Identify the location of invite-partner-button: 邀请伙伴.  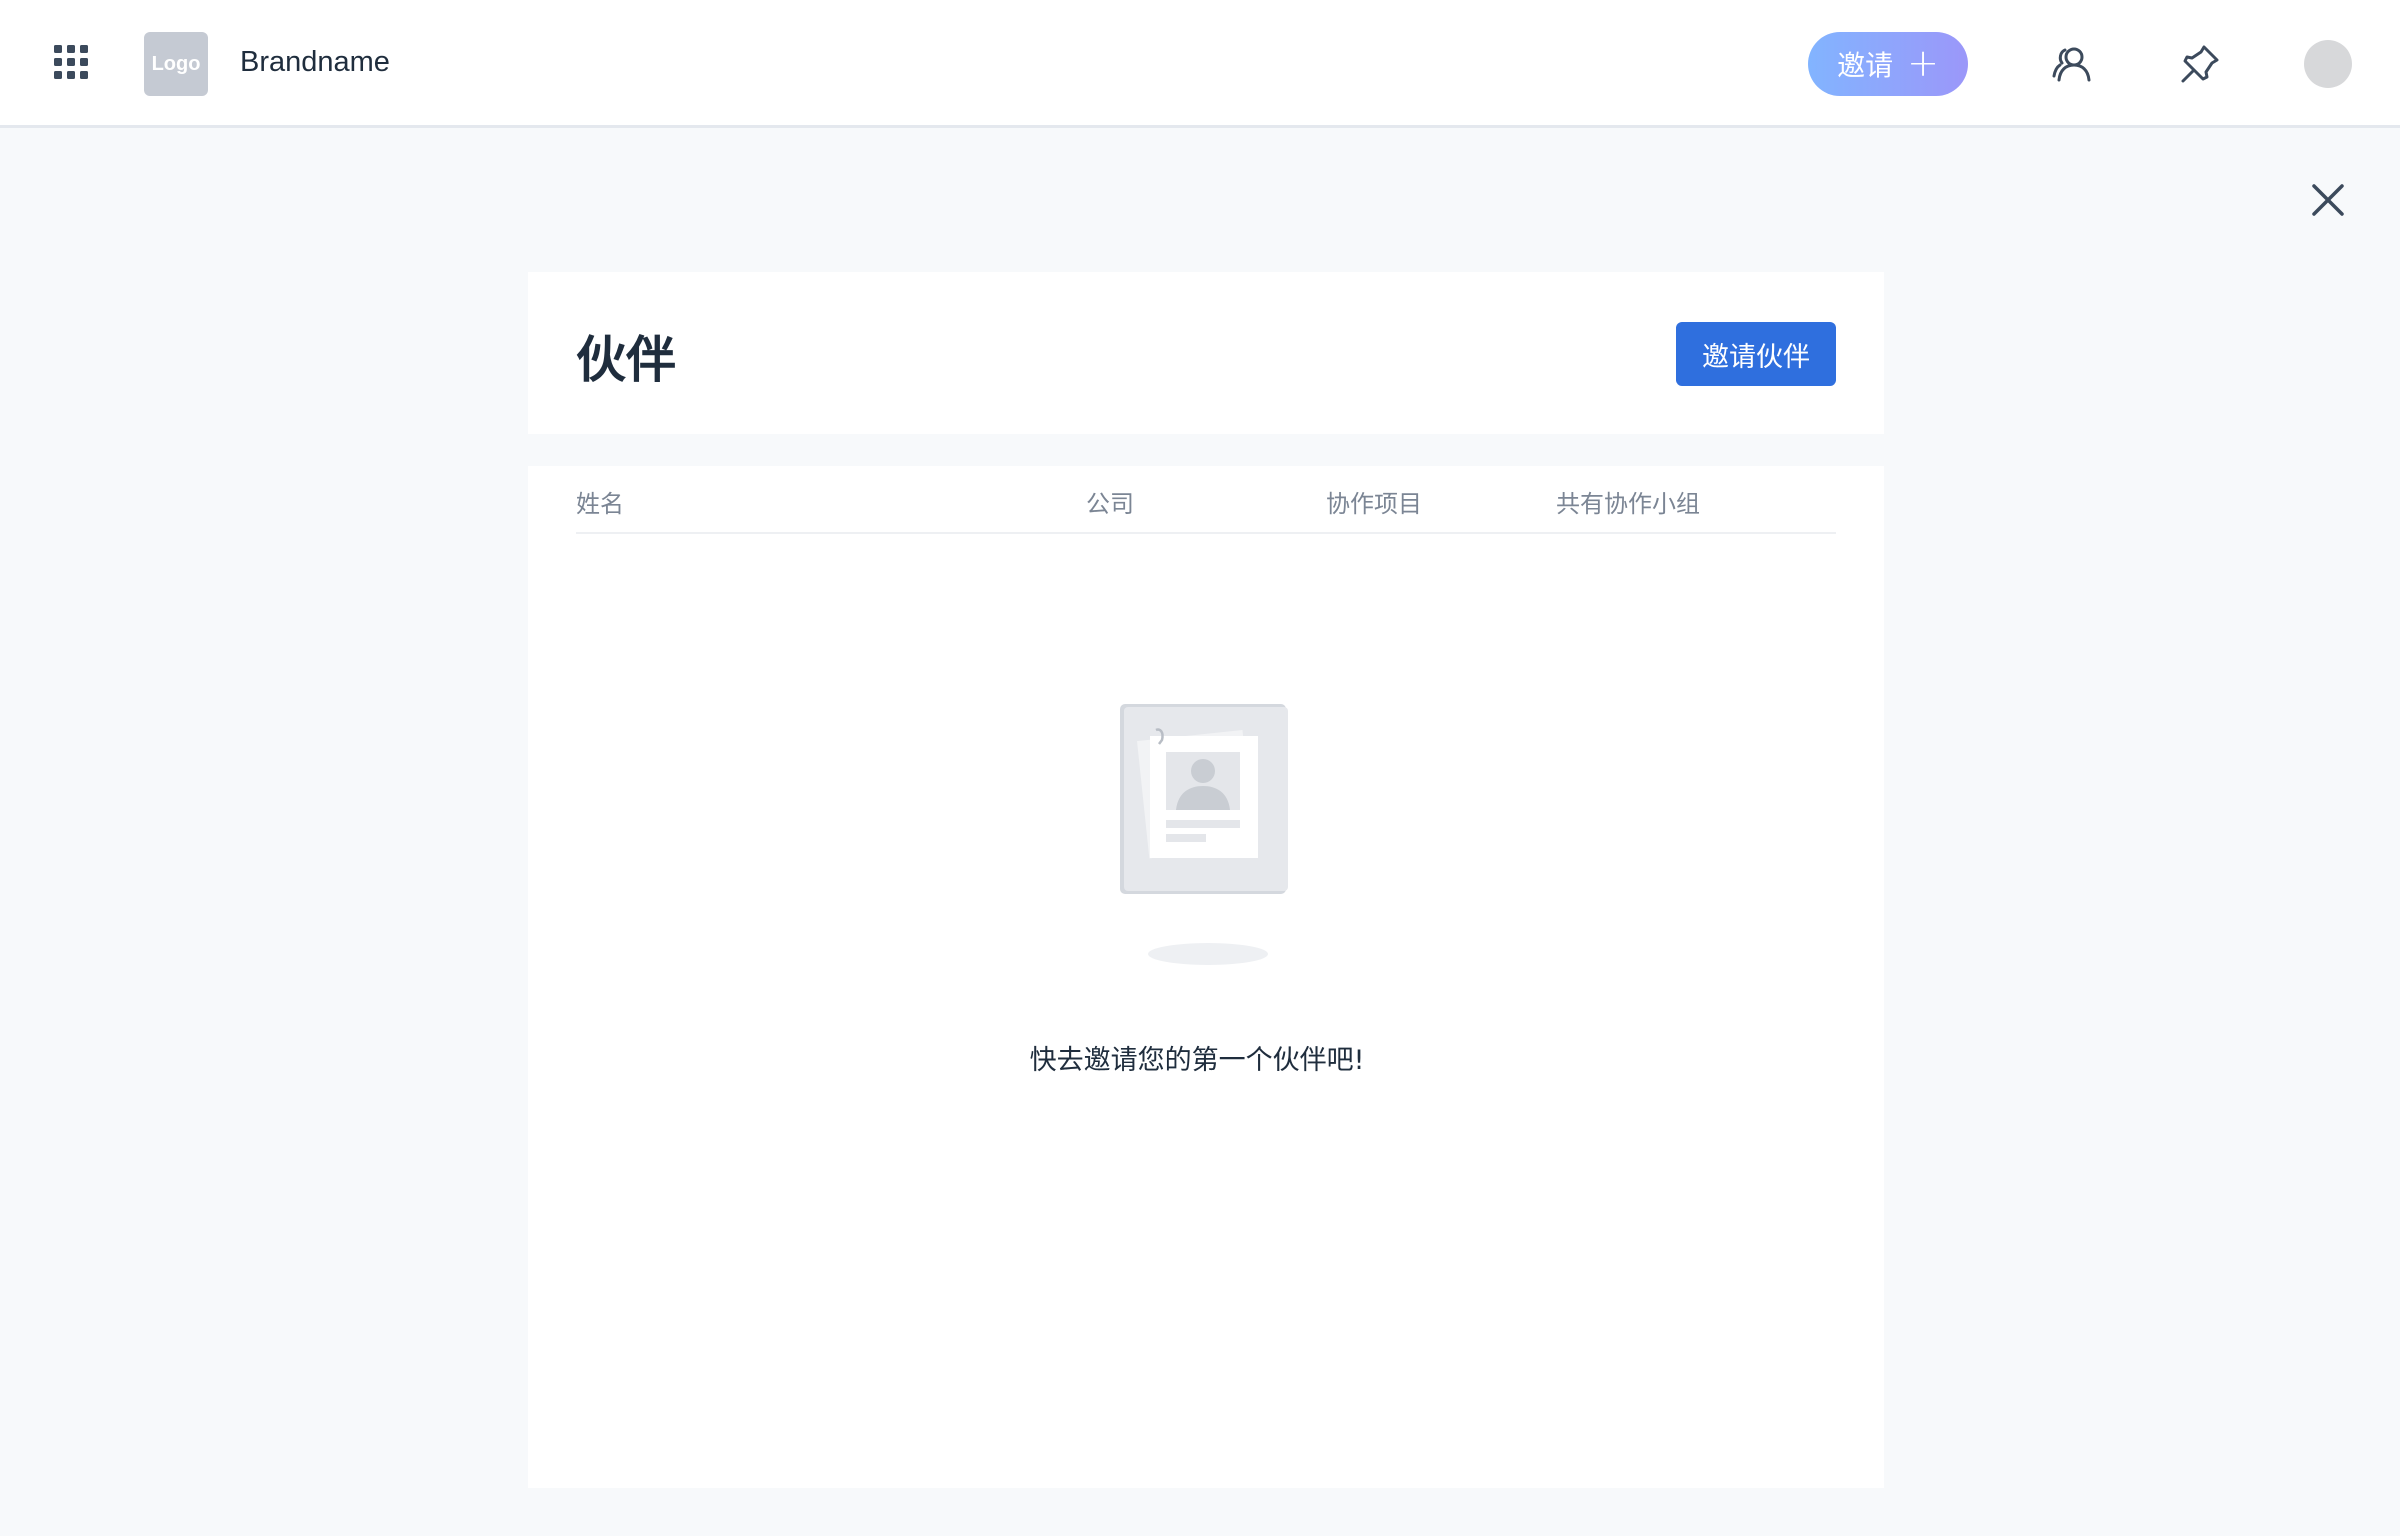
(1756, 354).